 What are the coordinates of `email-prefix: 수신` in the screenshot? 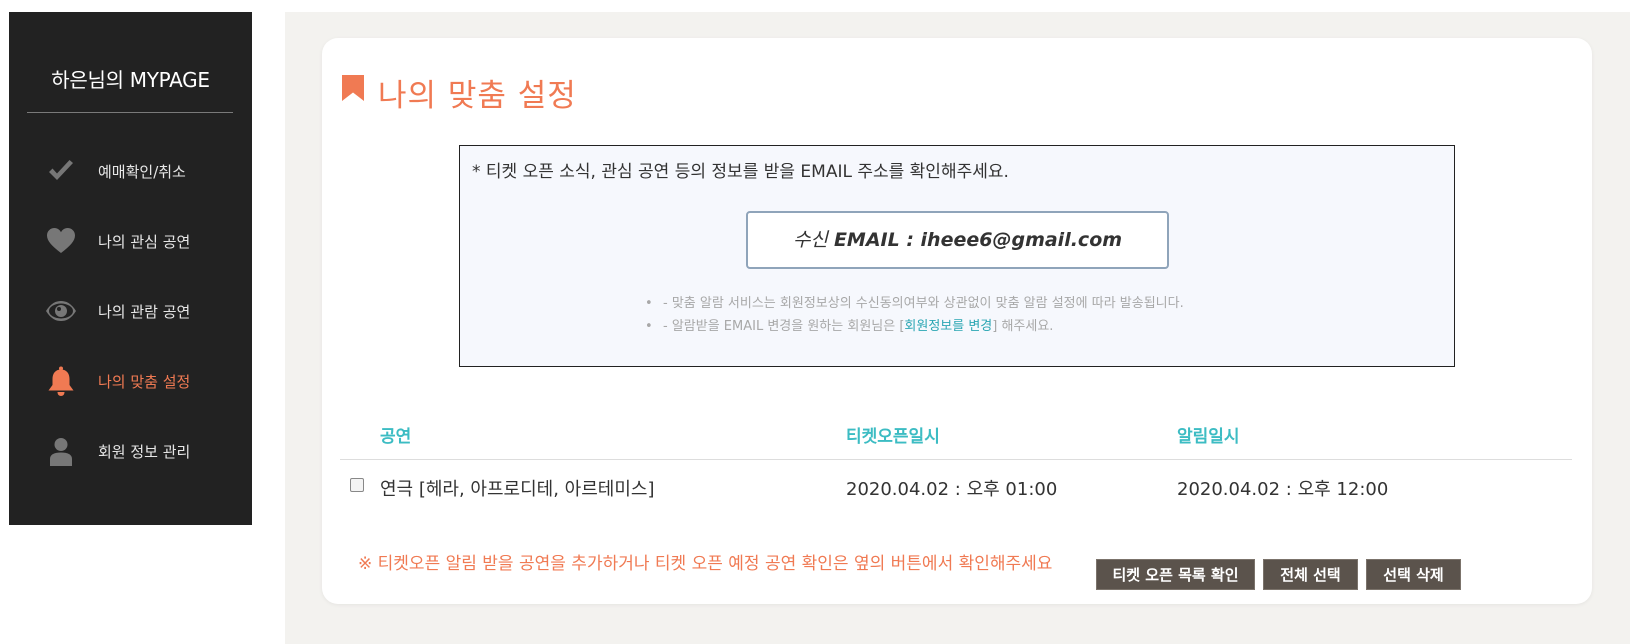 It's located at (810, 240).